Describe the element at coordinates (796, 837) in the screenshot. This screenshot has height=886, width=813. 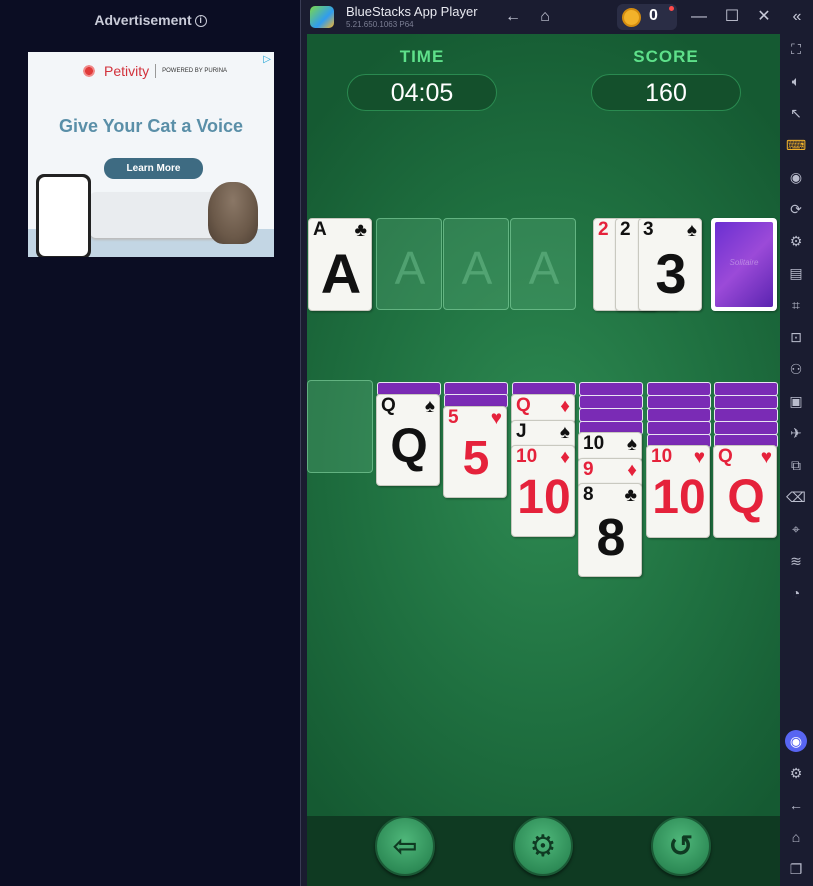
I see `android-home-icon: ⌂` at that location.